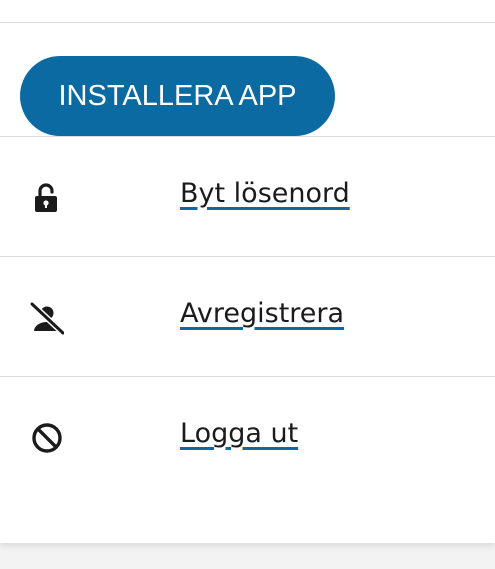 This screenshot has height=569, width=495. I want to click on menu-item-label: Avregistrera, so click(262, 313).